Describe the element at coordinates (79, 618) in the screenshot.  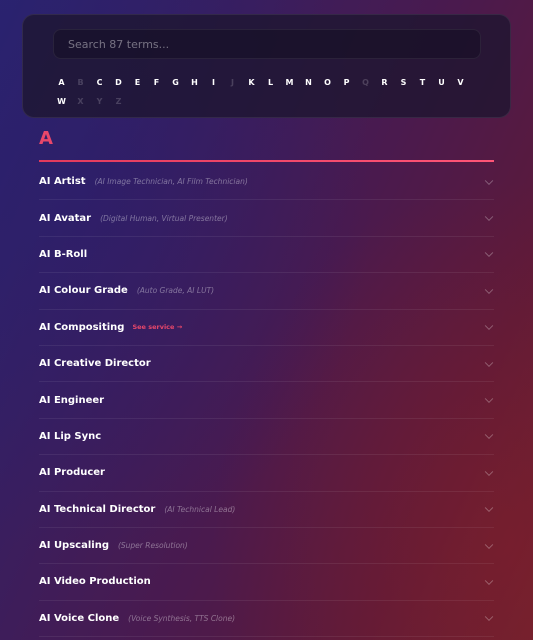
I see `term-name: AI Voice Clone` at that location.